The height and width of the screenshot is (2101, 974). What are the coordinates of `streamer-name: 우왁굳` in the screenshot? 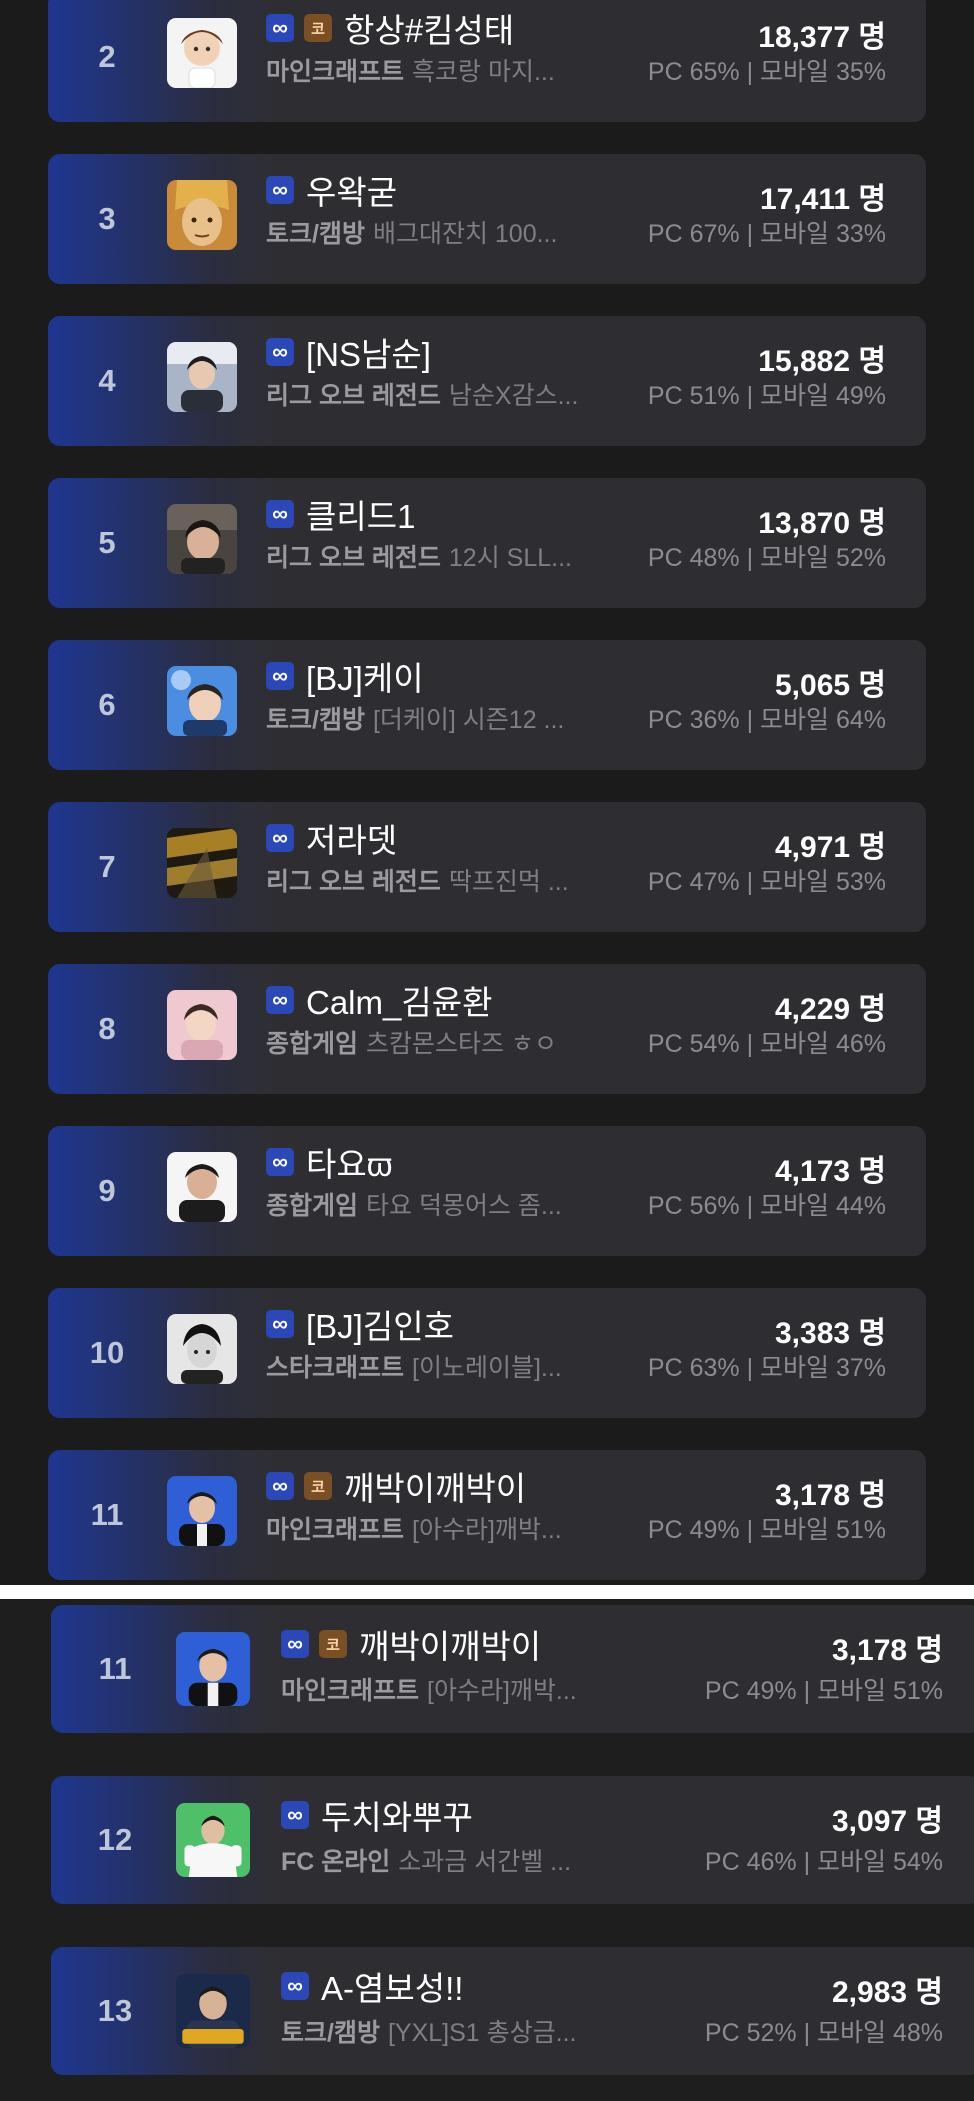 It's located at (351, 190).